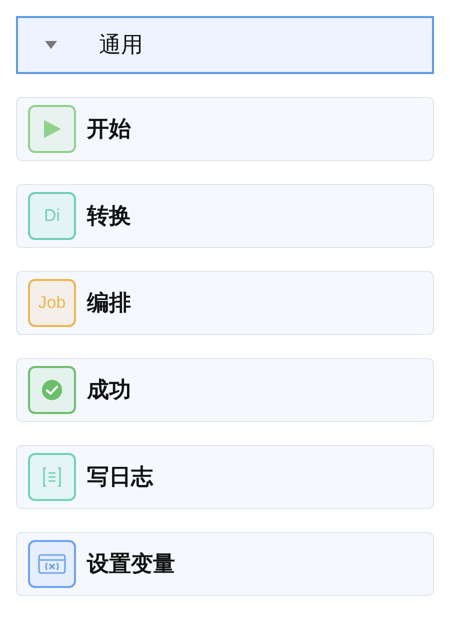 The width and height of the screenshot is (450, 620). What do you see at coordinates (225, 129) in the screenshot?
I see `node-item: 开始` at bounding box center [225, 129].